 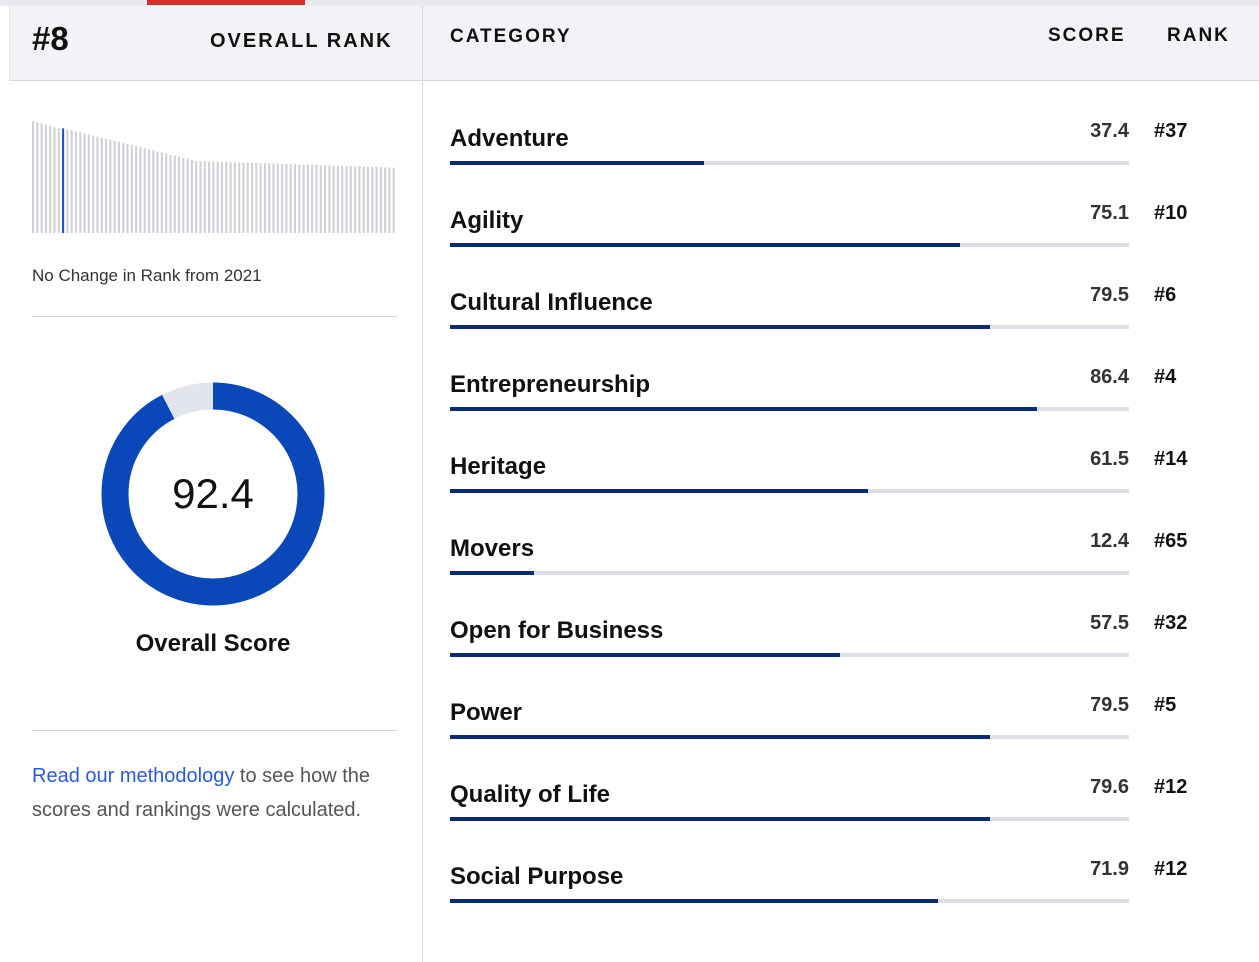 I want to click on rank-distribution-histogram, so click(x=213, y=177).